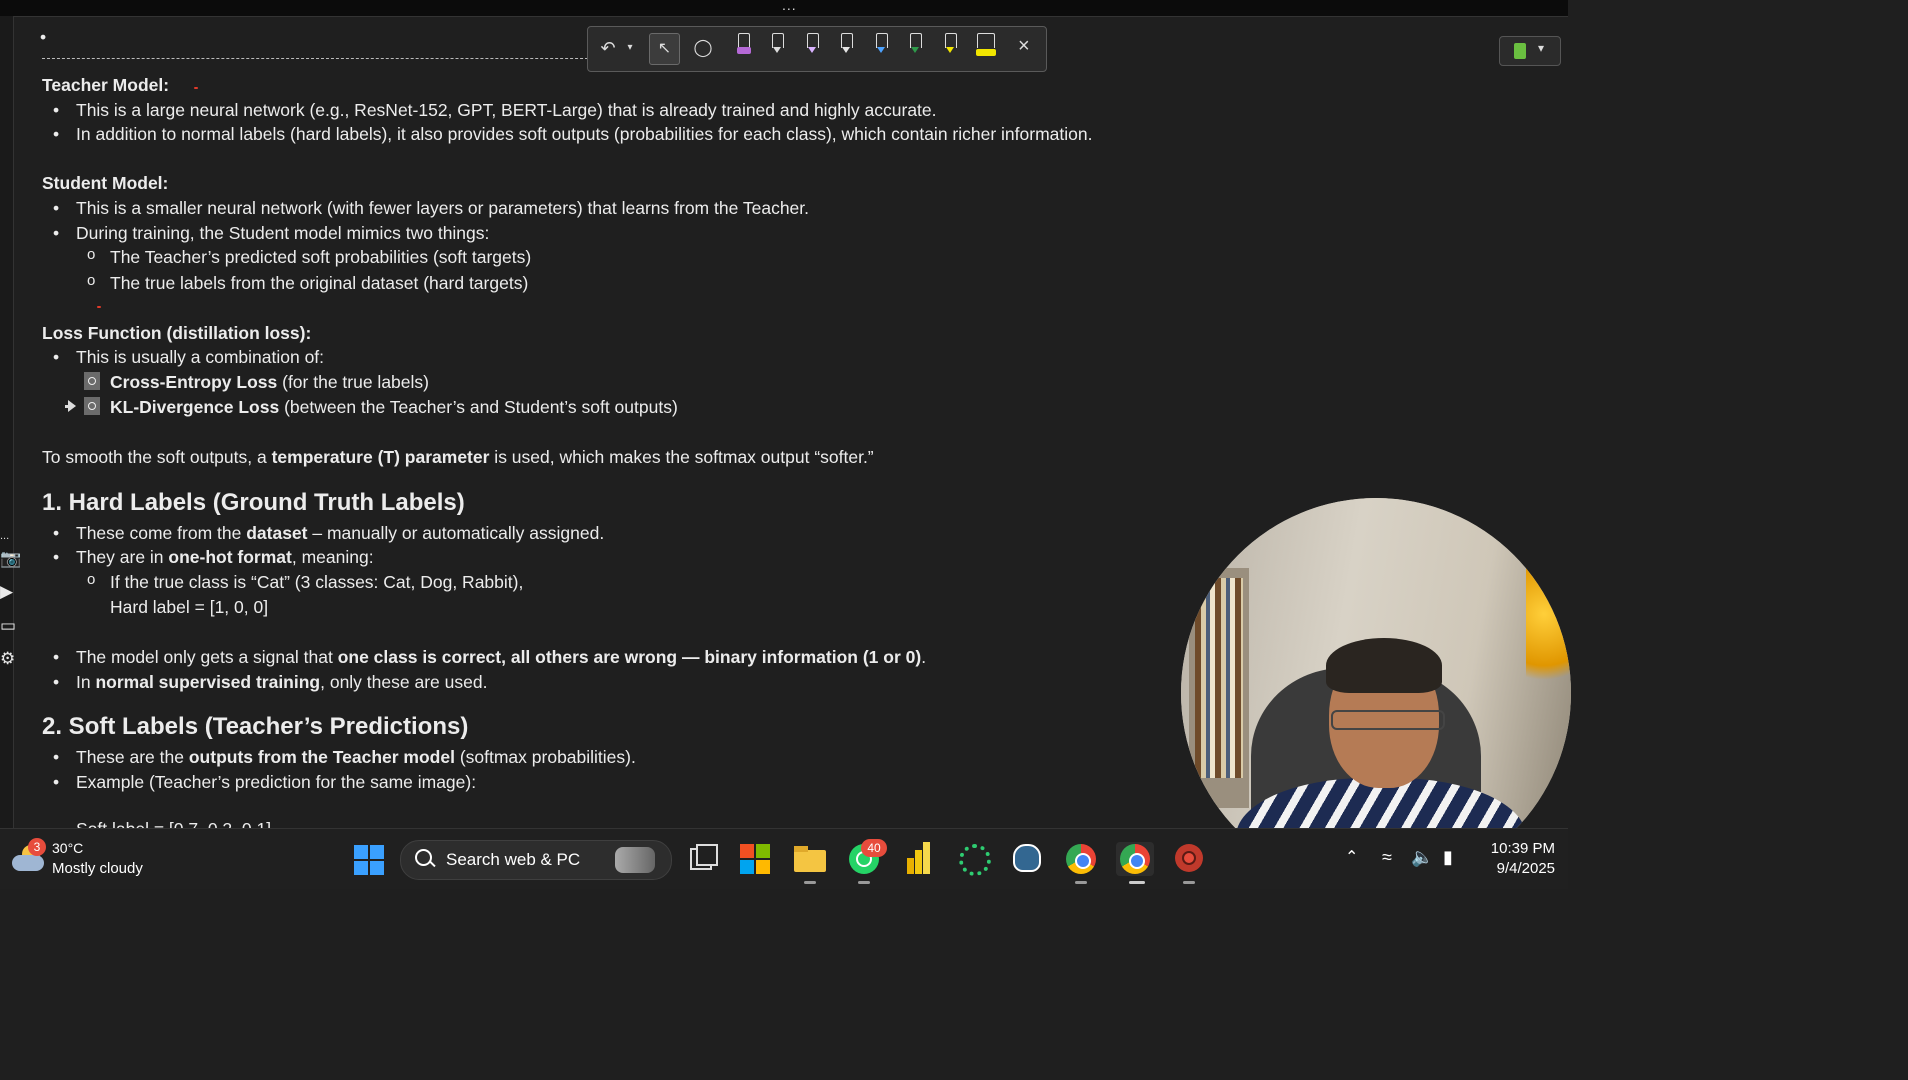  Describe the element at coordinates (72, 406) in the screenshot. I see `drag-handle-arrow-icon` at that location.